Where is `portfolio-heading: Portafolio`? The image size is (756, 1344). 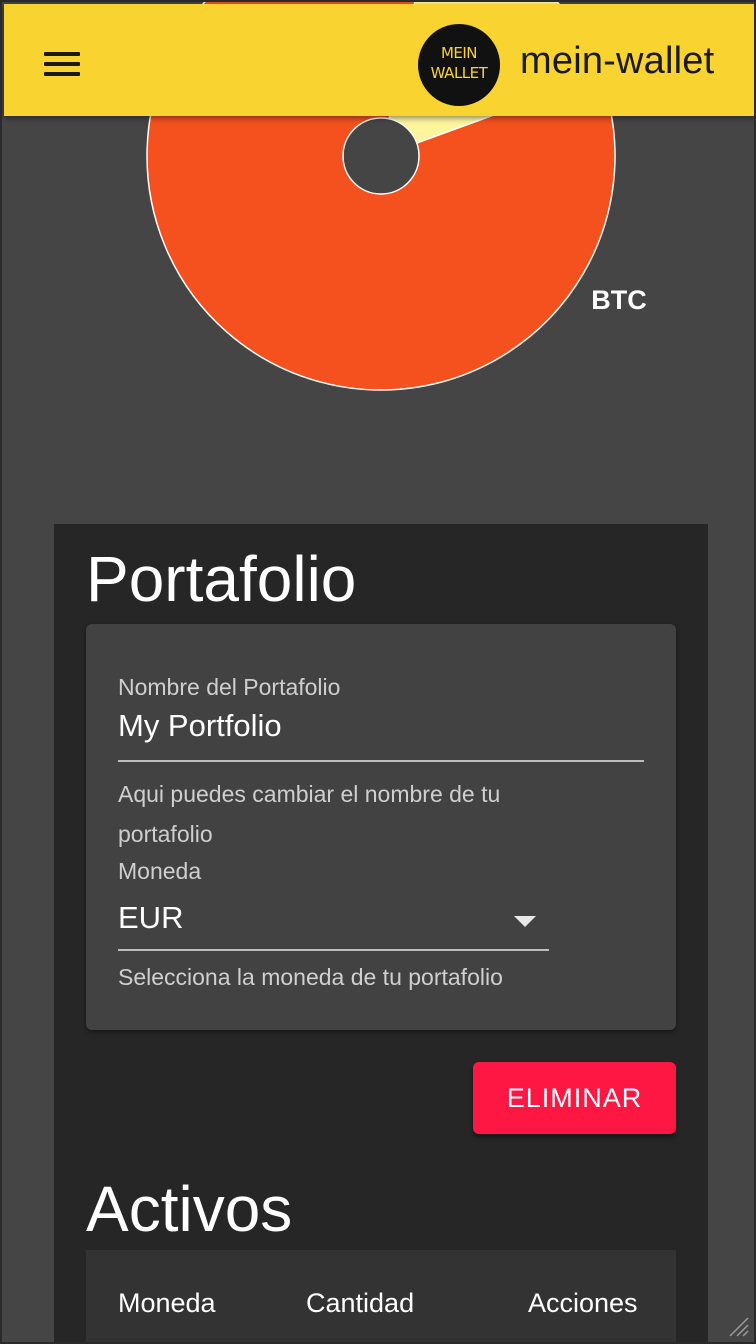 portfolio-heading: Portafolio is located at coordinates (221, 579).